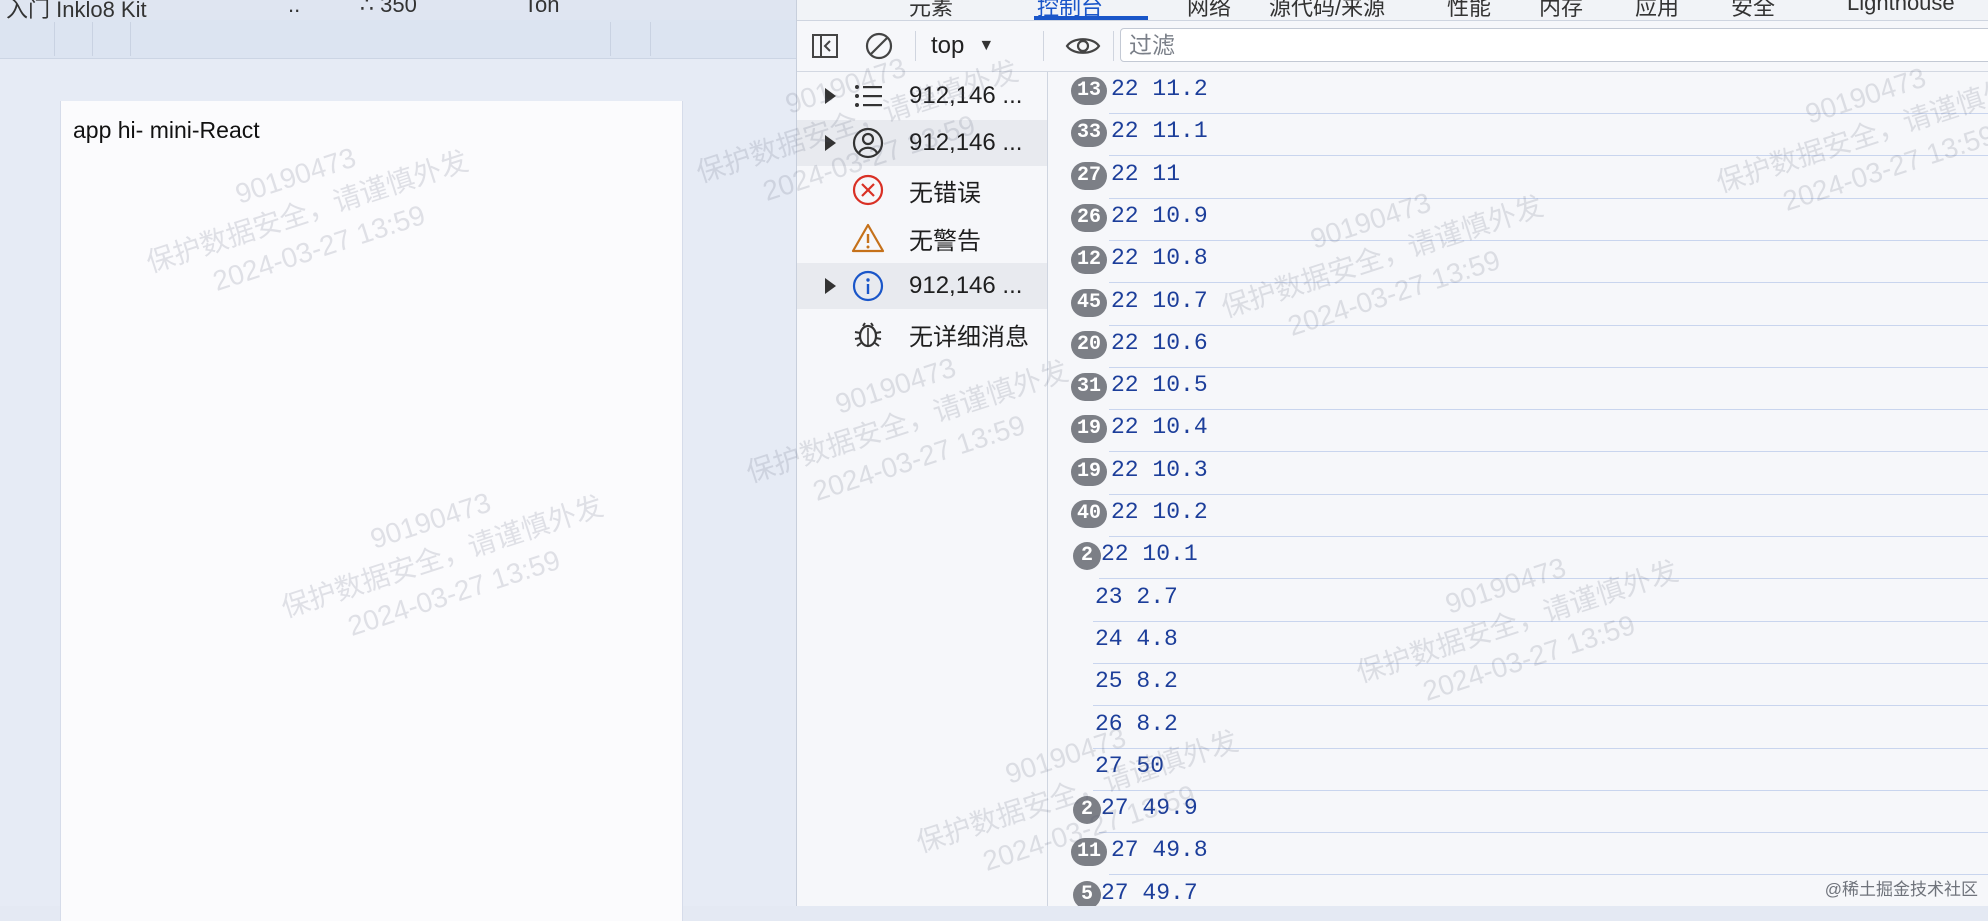 The width and height of the screenshot is (1988, 921). What do you see at coordinates (1159, 258) in the screenshot?
I see `console-message-text: 22 10.8` at bounding box center [1159, 258].